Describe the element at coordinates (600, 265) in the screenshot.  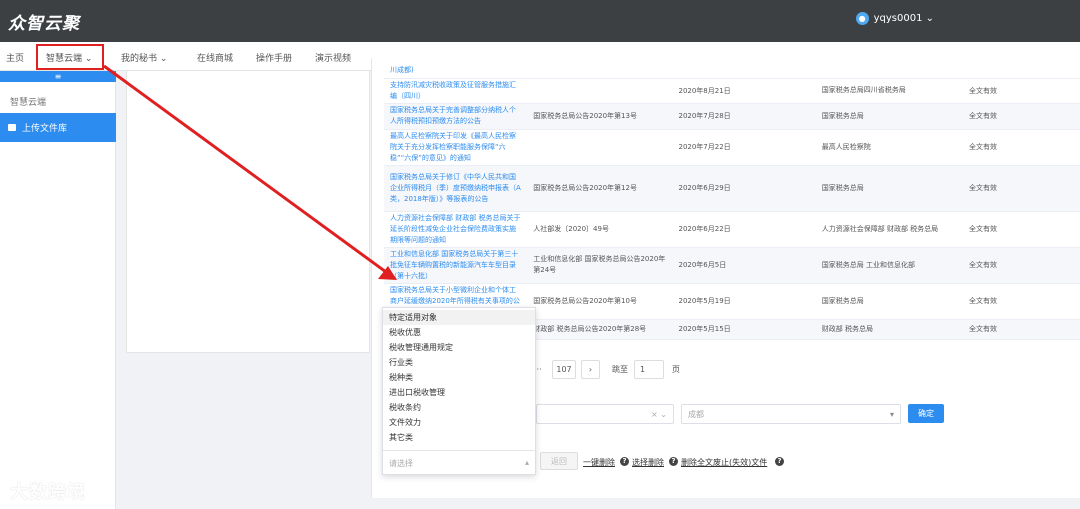
I see `table-cell-doc-number: 工业和信息化部 国家税务总局公告2020年第24号` at that location.